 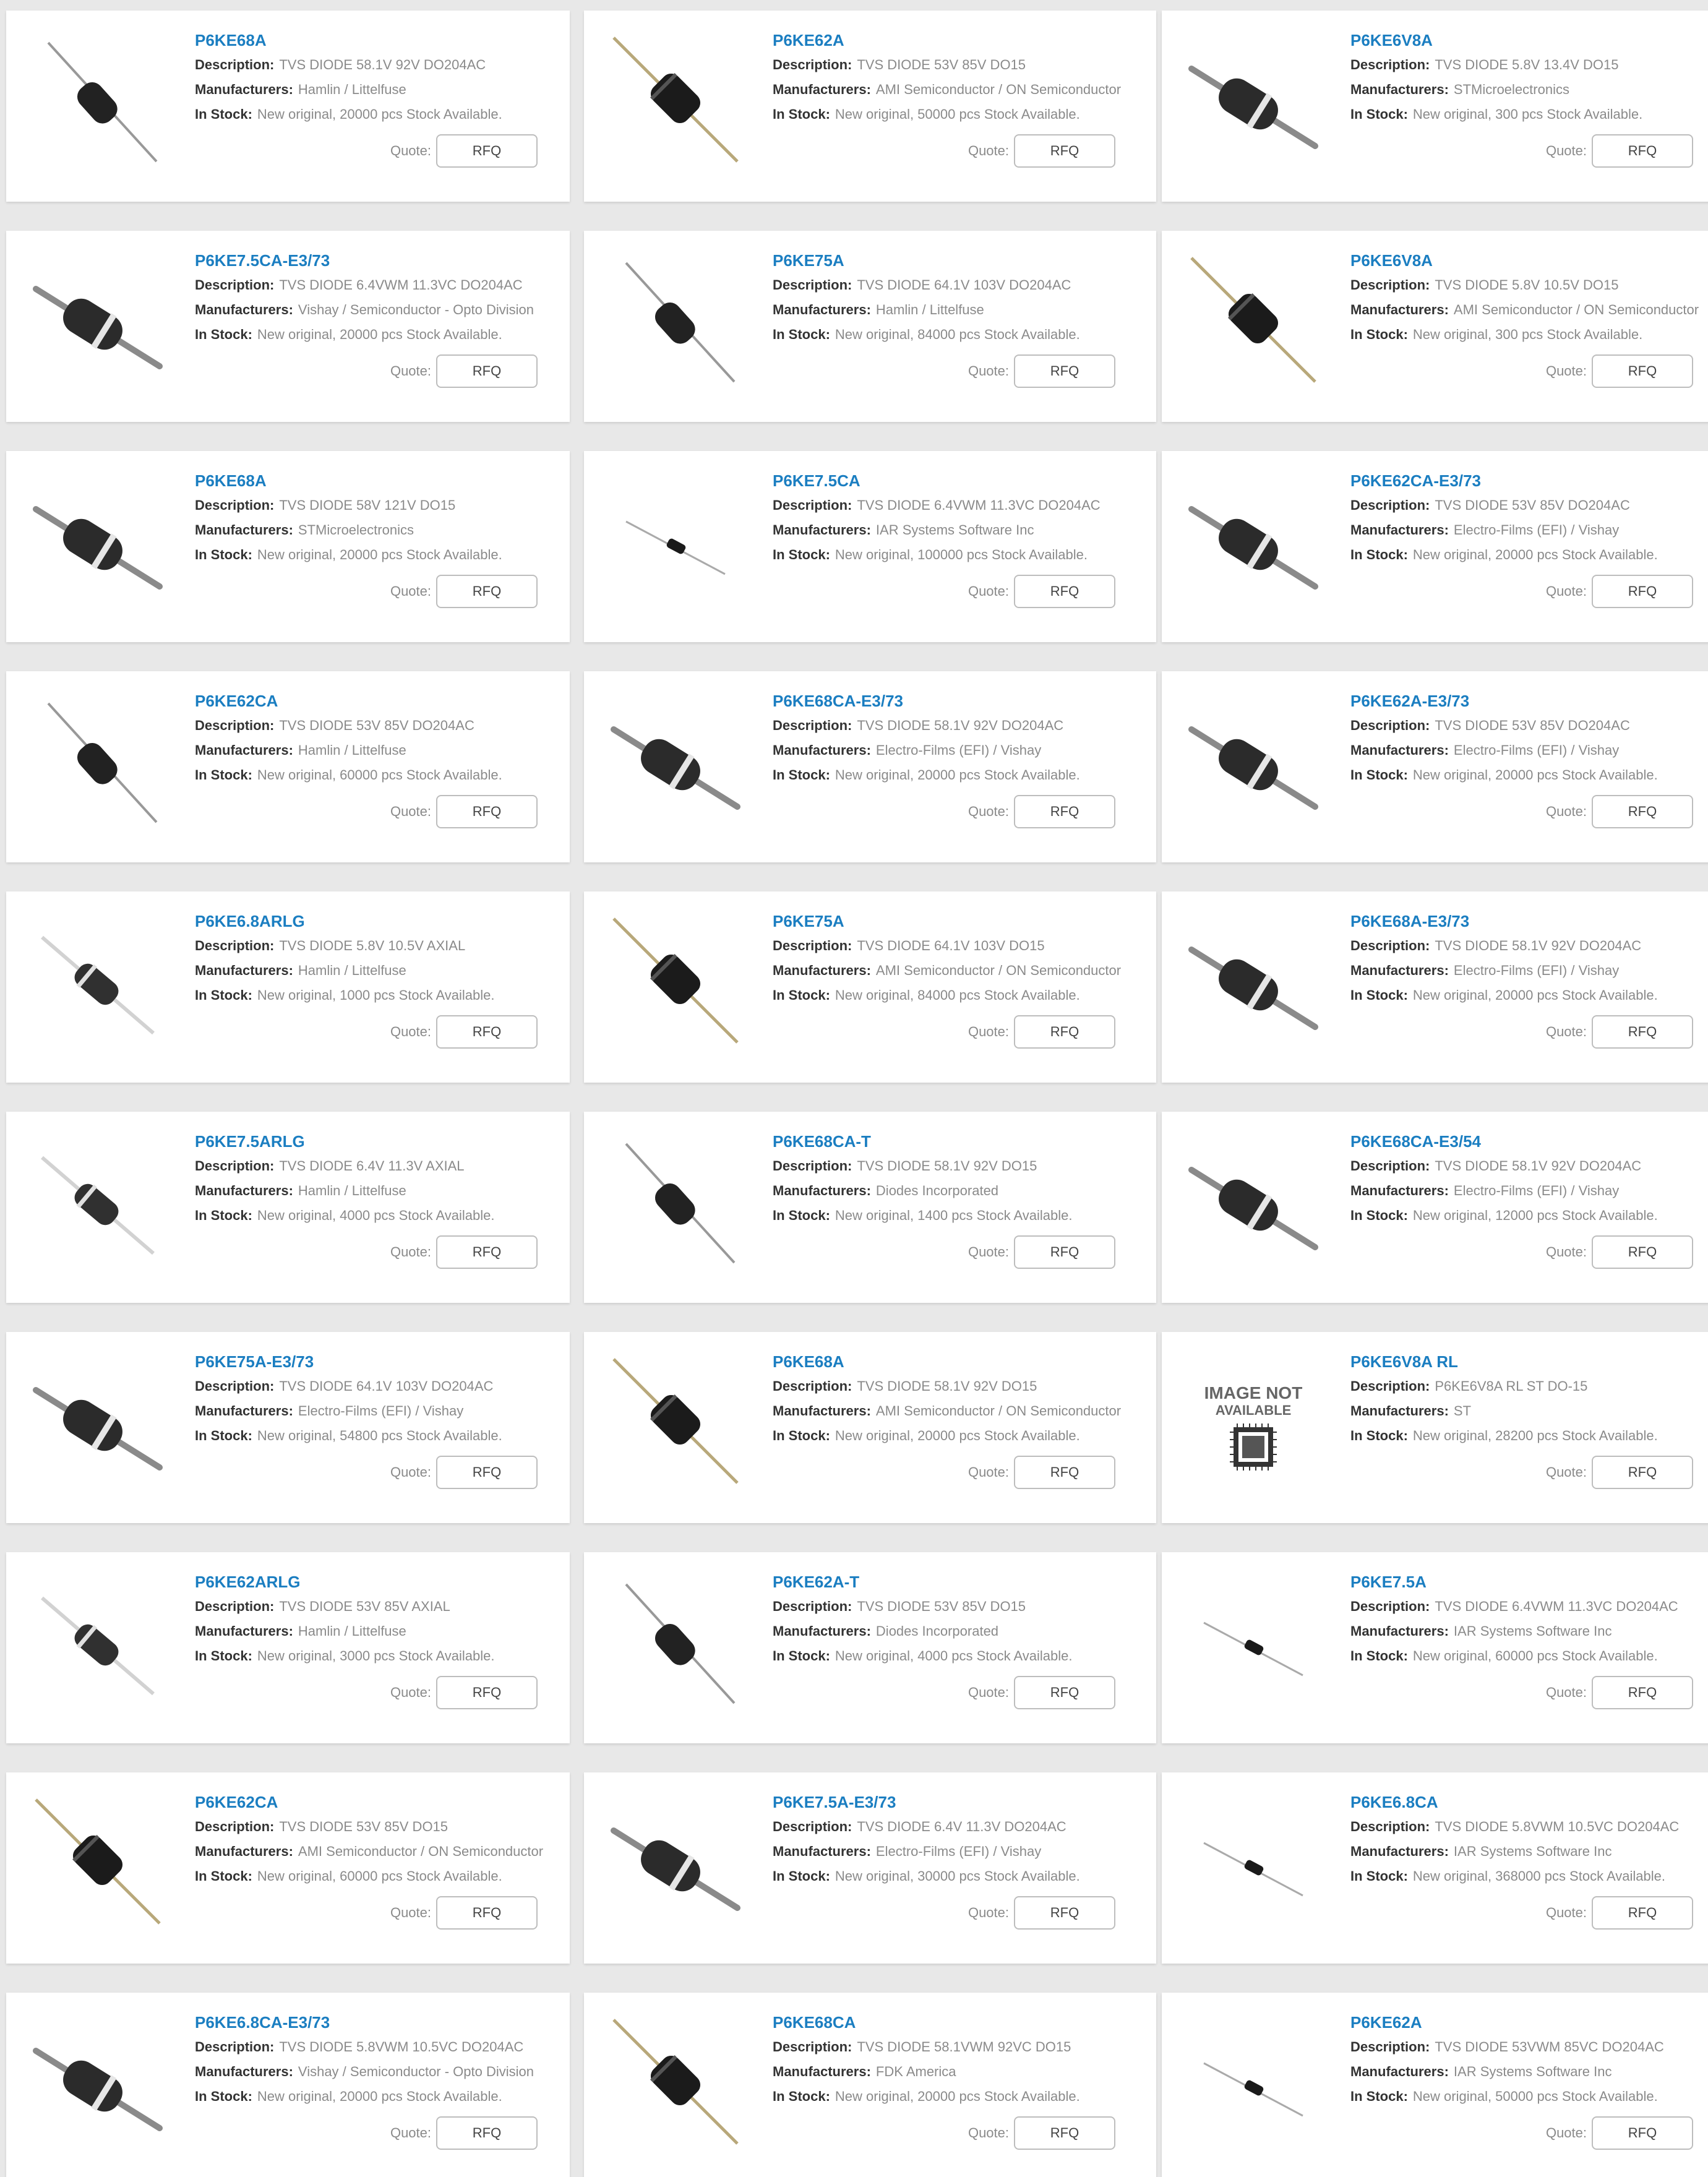 I want to click on part-number-link: P6KE7.5A, so click(x=1529, y=1582).